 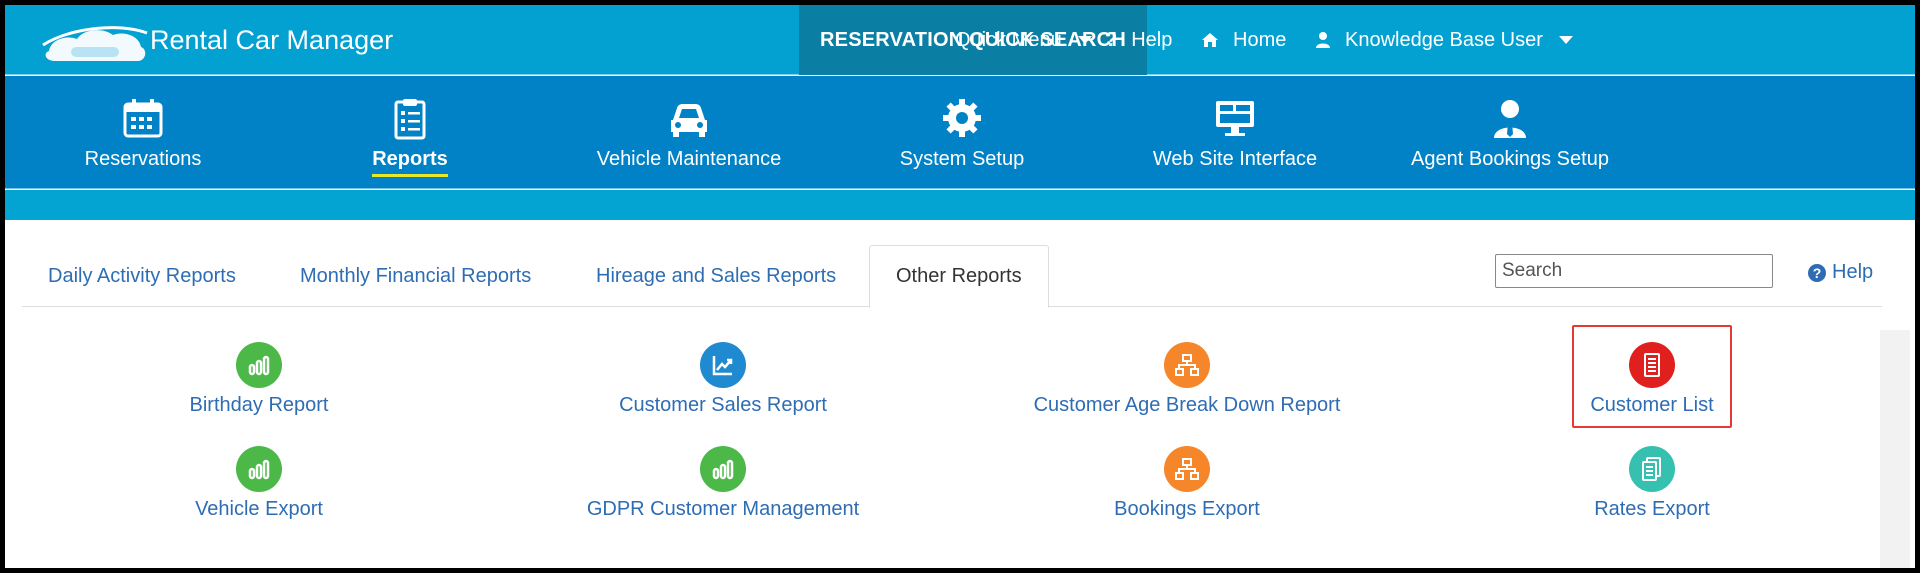 I want to click on monitor-icon, so click(x=1235, y=118).